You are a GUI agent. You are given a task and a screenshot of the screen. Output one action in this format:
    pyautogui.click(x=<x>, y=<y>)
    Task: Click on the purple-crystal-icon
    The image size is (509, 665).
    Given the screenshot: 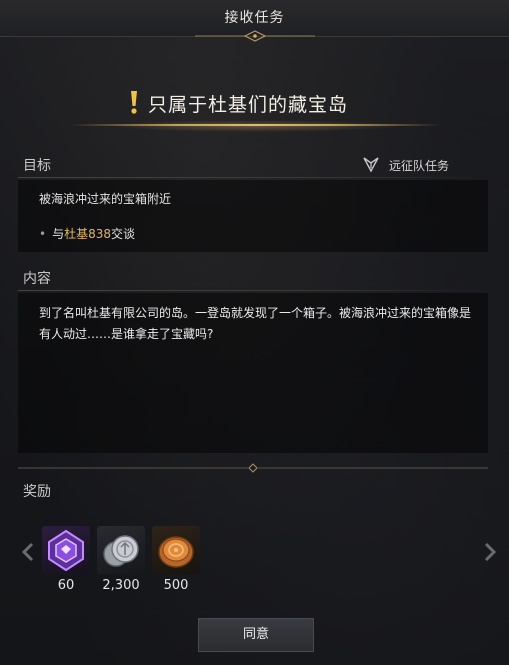 What is the action you would take?
    pyautogui.click(x=66, y=550)
    